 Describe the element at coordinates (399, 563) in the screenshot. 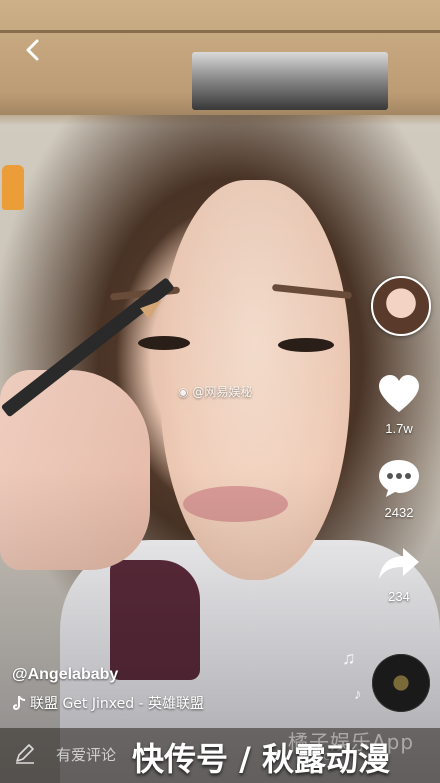

I see `share-icon` at that location.